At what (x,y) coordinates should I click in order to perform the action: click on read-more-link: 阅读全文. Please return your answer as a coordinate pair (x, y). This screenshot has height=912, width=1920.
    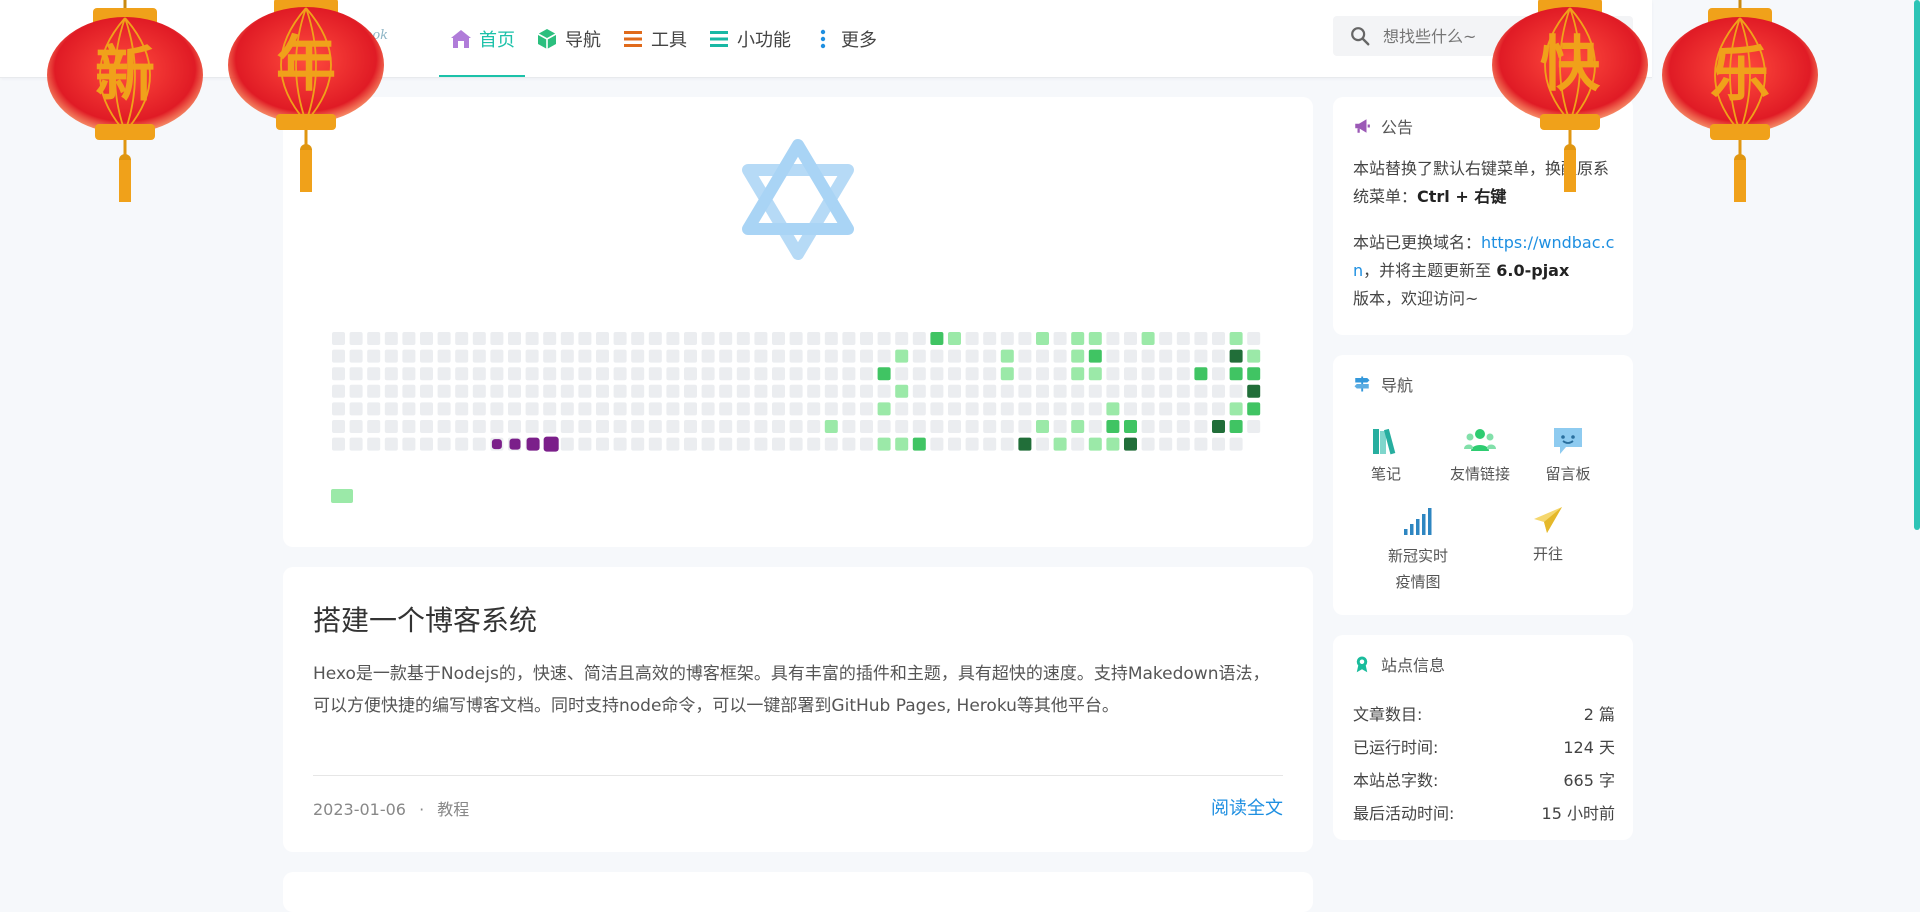
    Looking at the image, I should click on (1247, 807).